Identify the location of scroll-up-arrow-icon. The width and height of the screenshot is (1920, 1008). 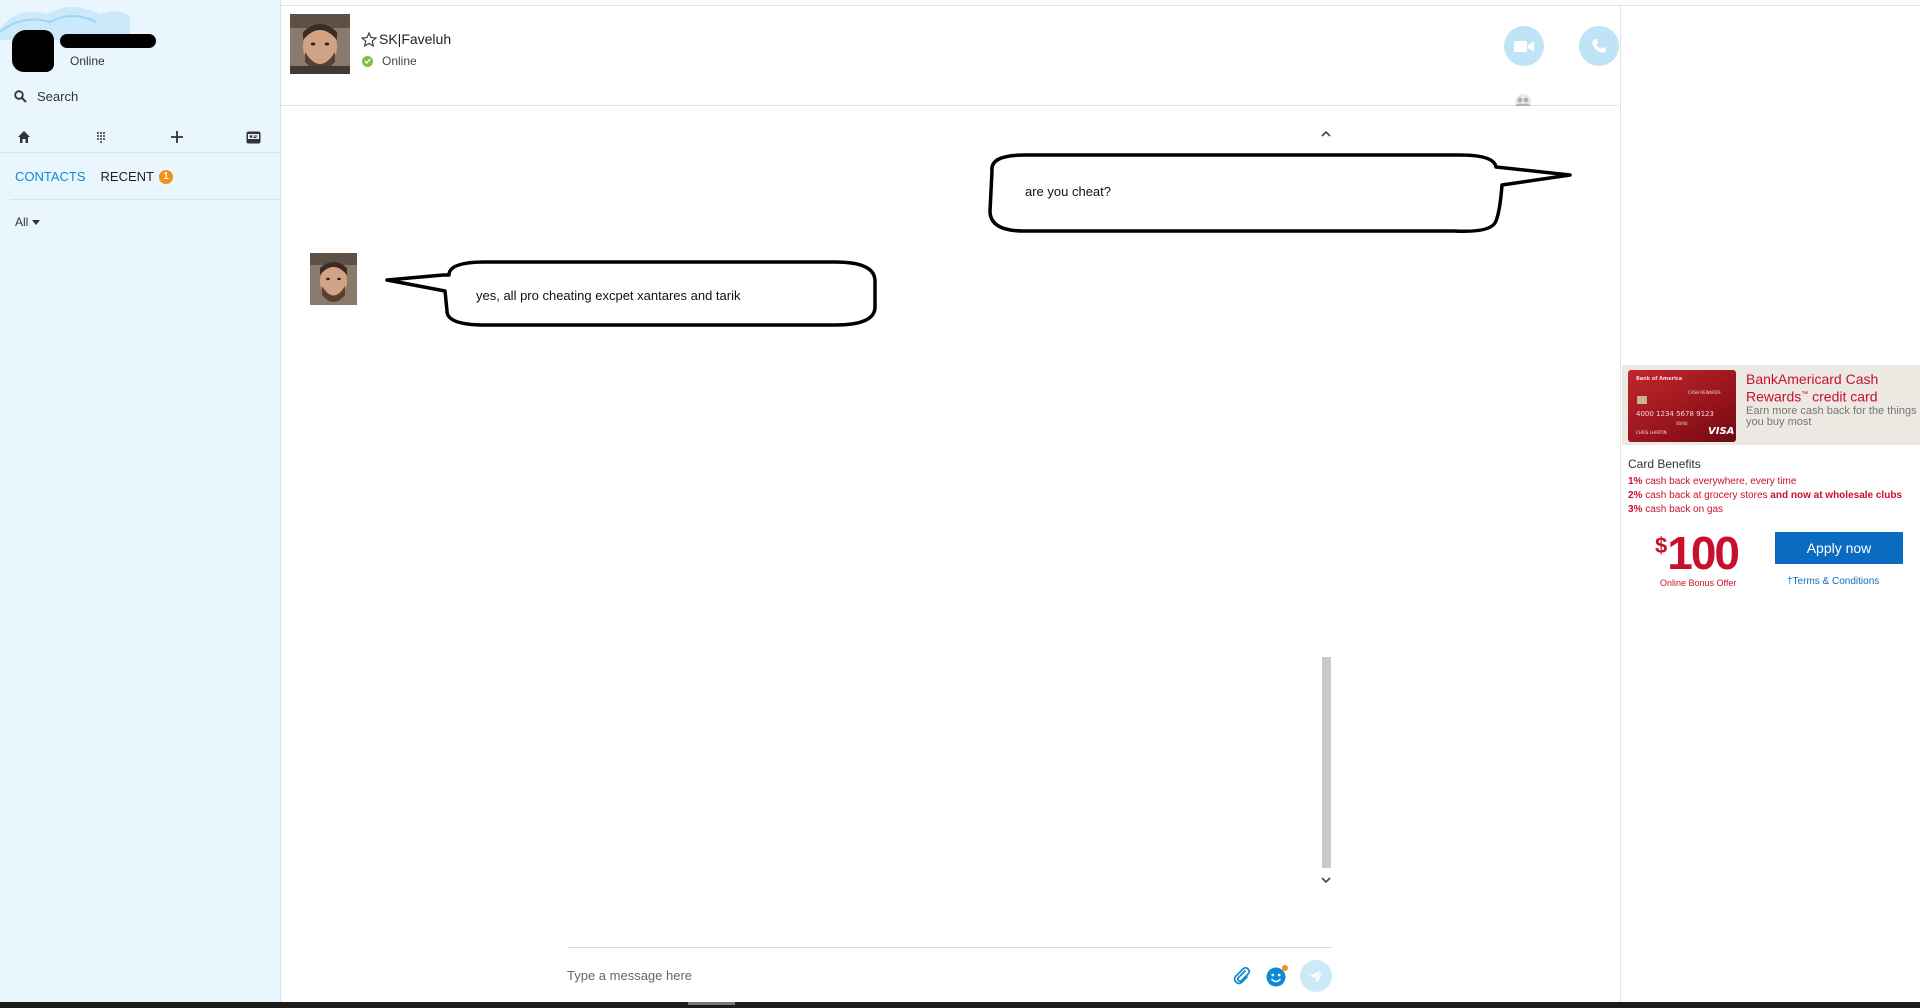
(1326, 134).